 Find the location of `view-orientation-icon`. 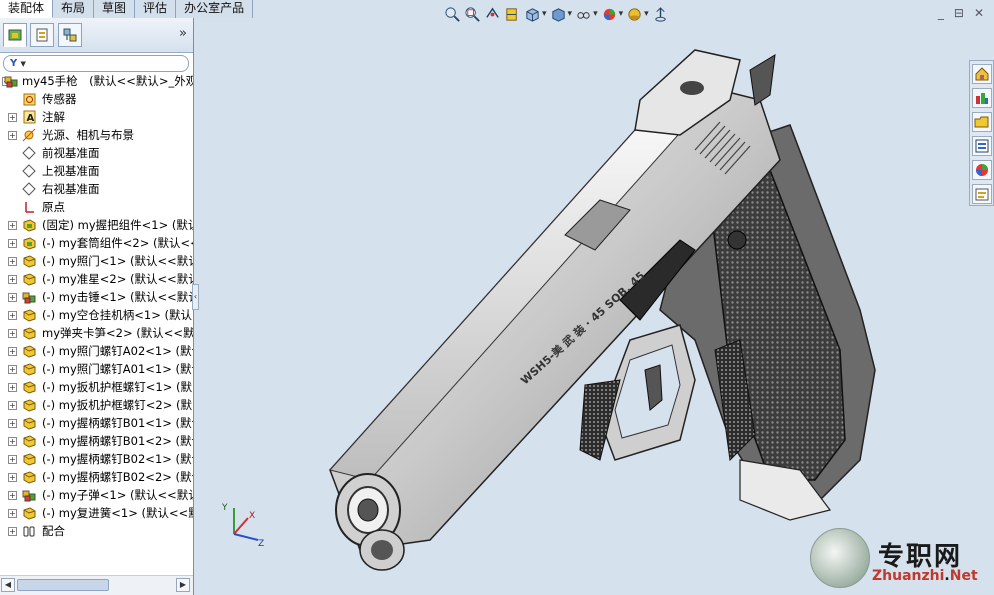

view-orientation-icon is located at coordinates (532, 14).